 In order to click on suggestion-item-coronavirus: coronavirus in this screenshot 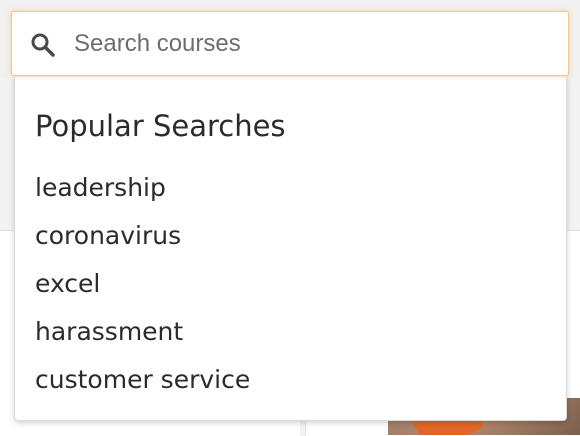, I will do `click(142, 236)`.